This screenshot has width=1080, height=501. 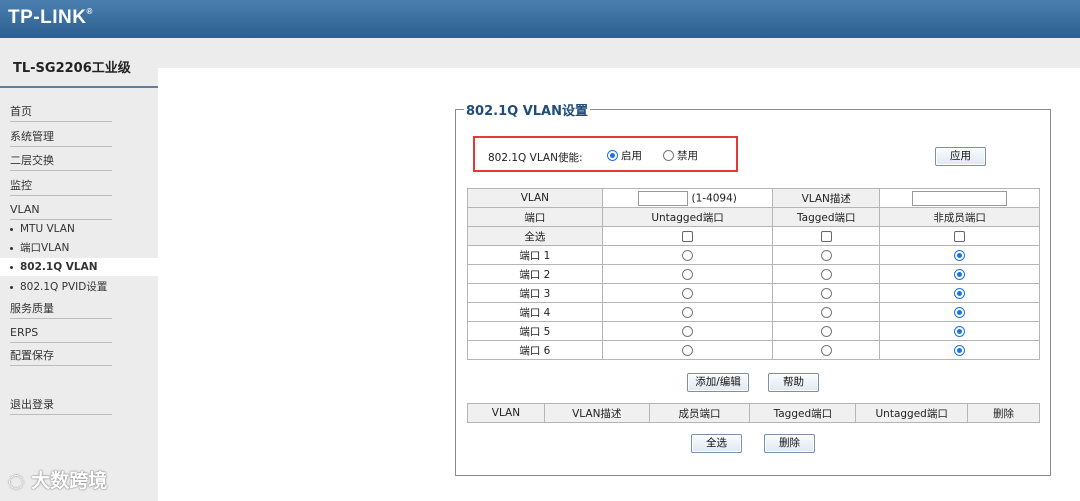 What do you see at coordinates (58, 481) in the screenshot?
I see `watermark: ◌ 大数跨境` at bounding box center [58, 481].